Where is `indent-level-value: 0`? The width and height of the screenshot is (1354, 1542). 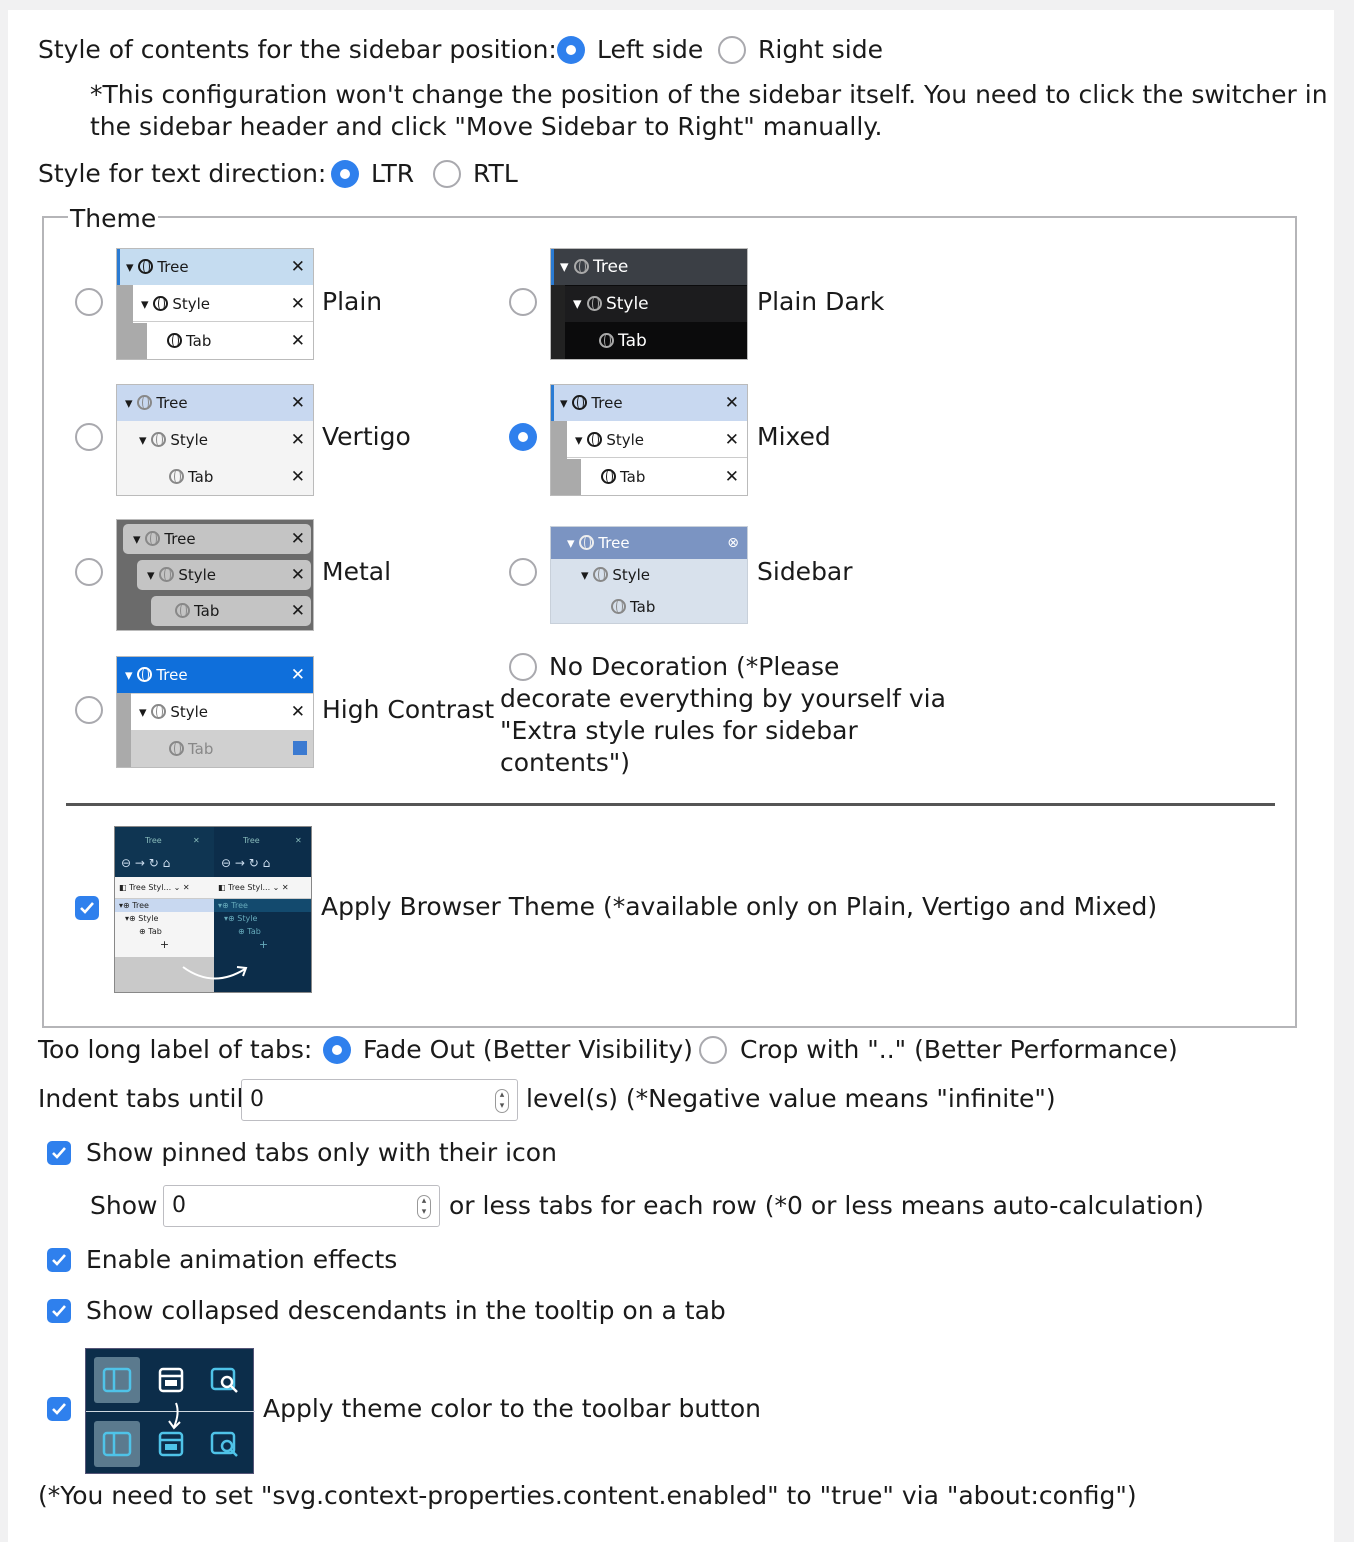 indent-level-value: 0 is located at coordinates (257, 1099).